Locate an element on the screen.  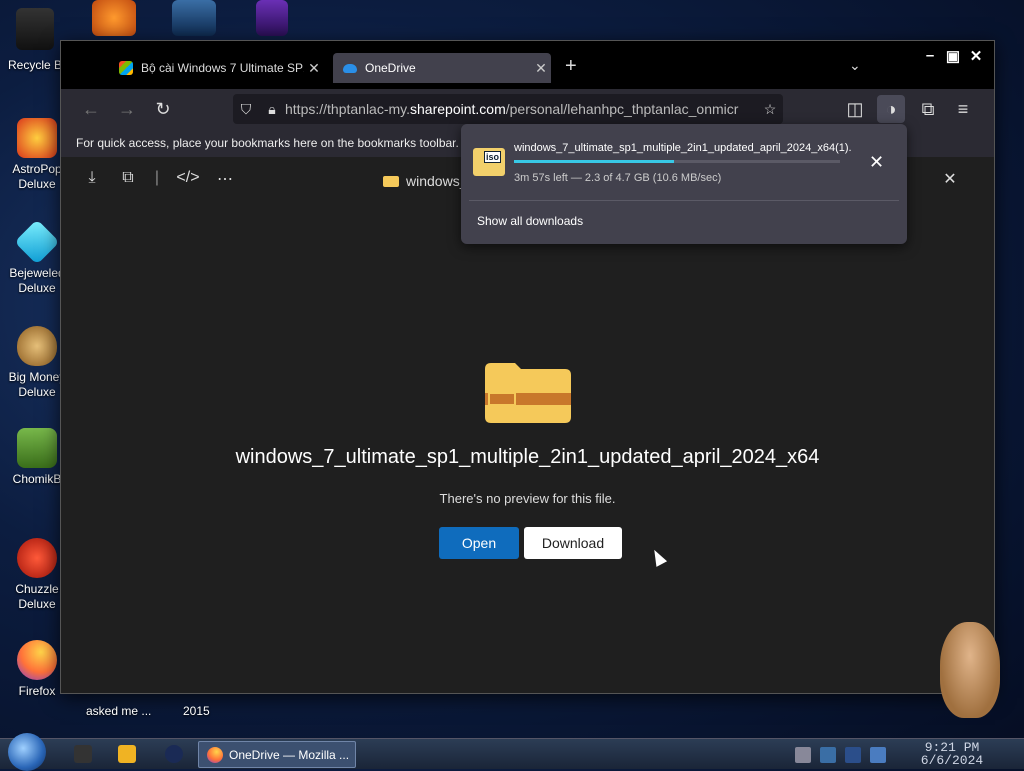
chevron-down-icon: ⌄ is located at coordinates (855, 65).